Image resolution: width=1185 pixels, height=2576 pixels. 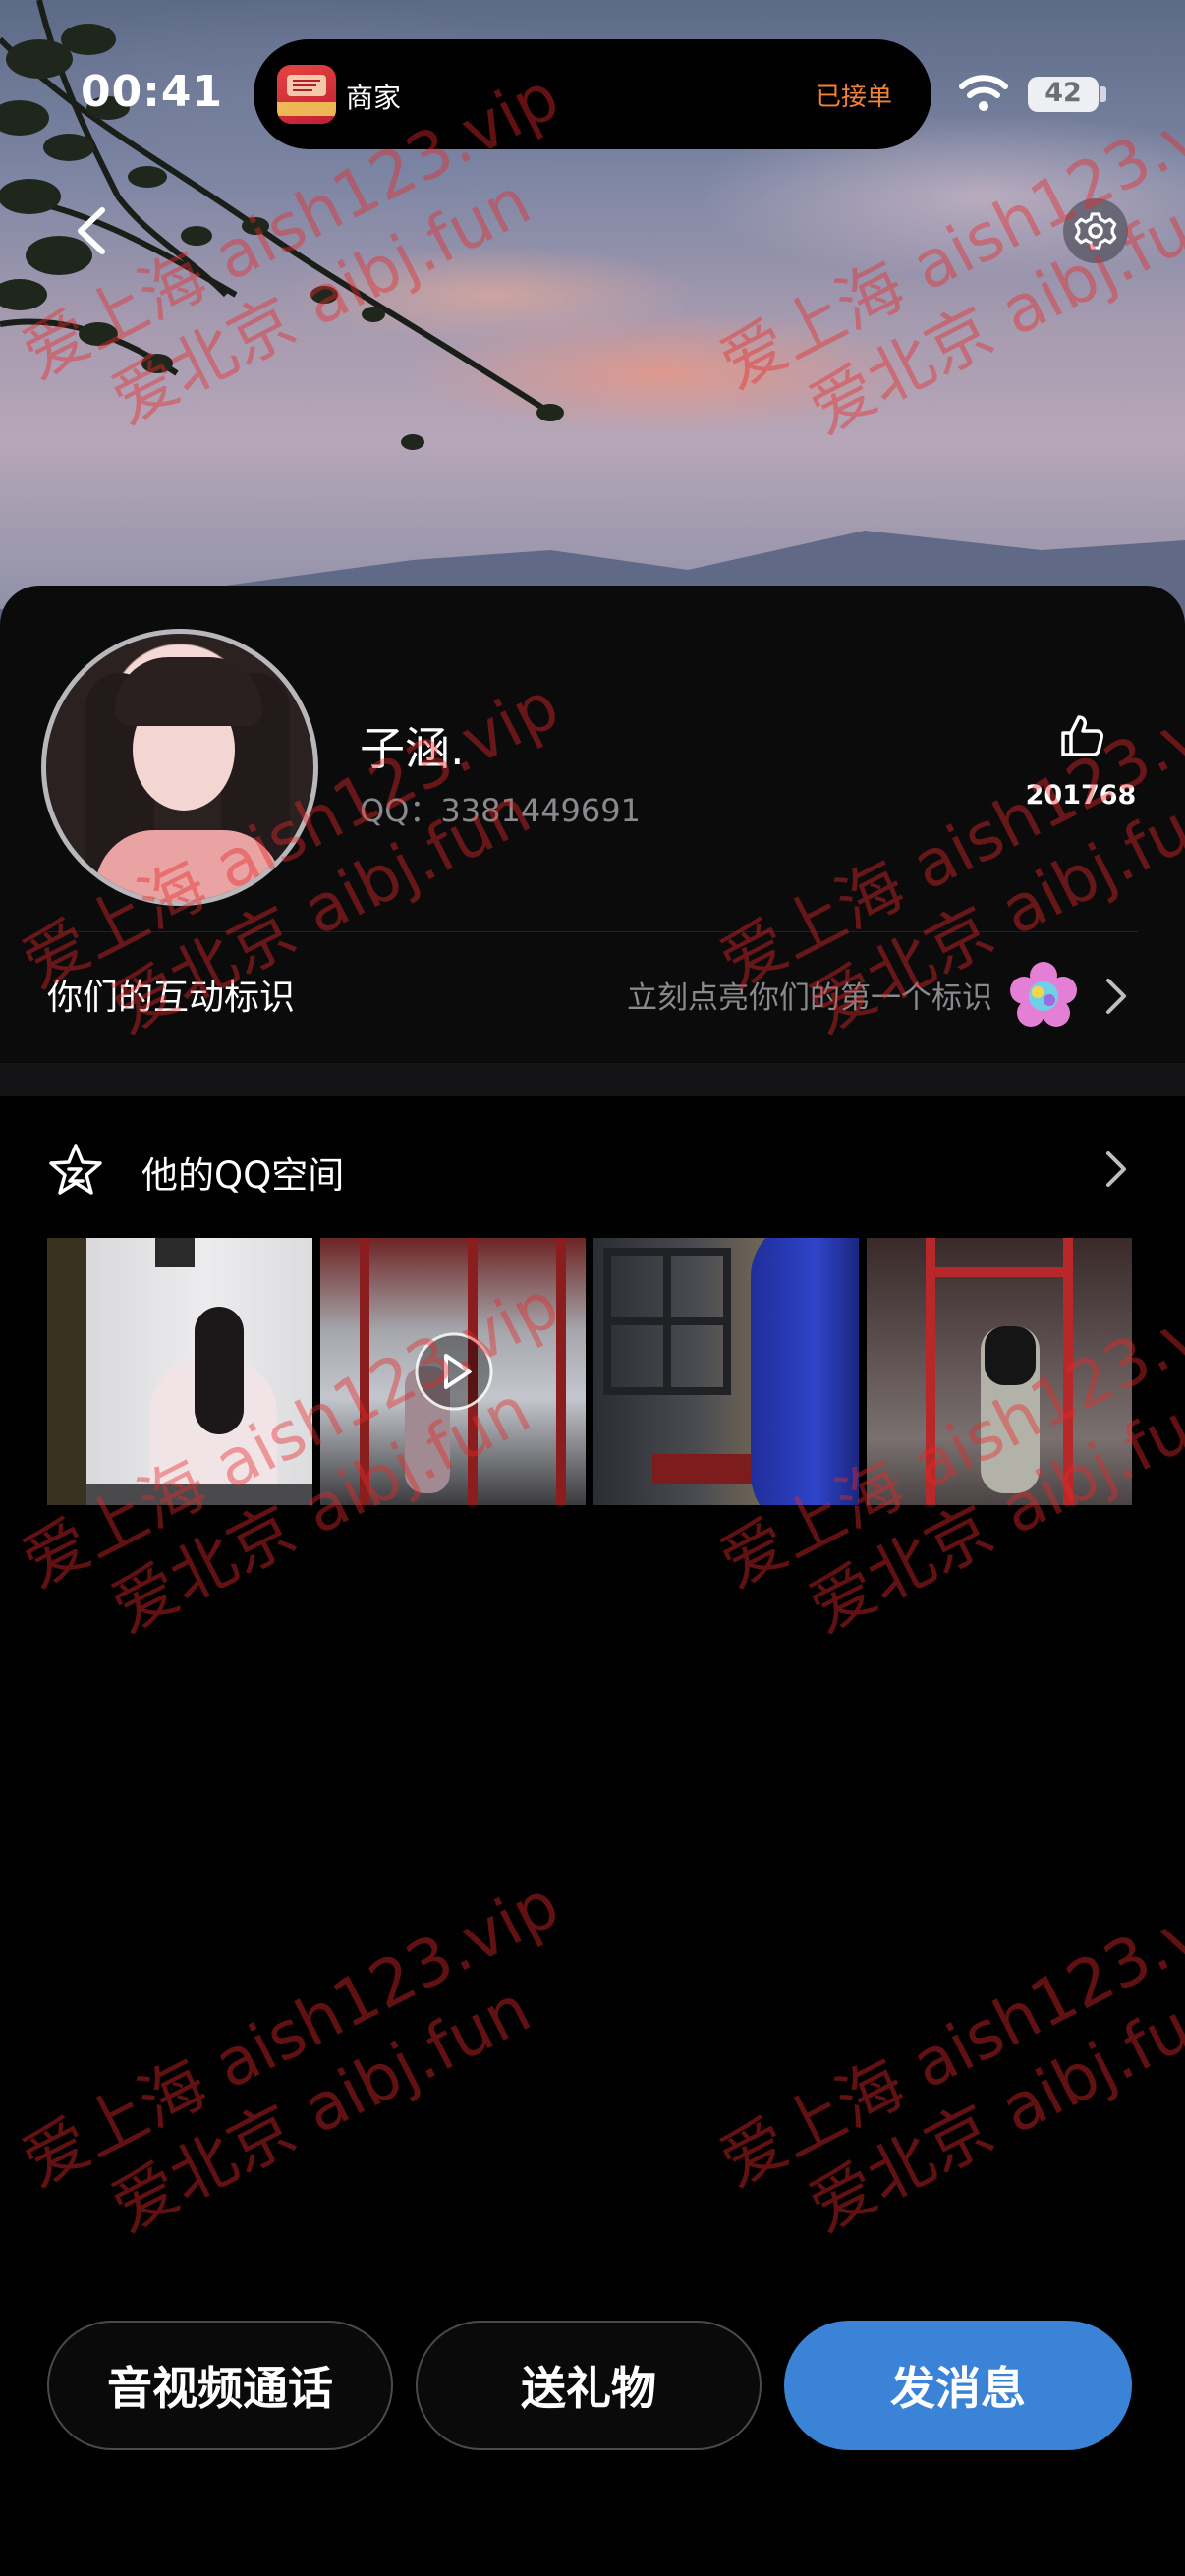 What do you see at coordinates (180, 767) in the screenshot?
I see `avatar` at bounding box center [180, 767].